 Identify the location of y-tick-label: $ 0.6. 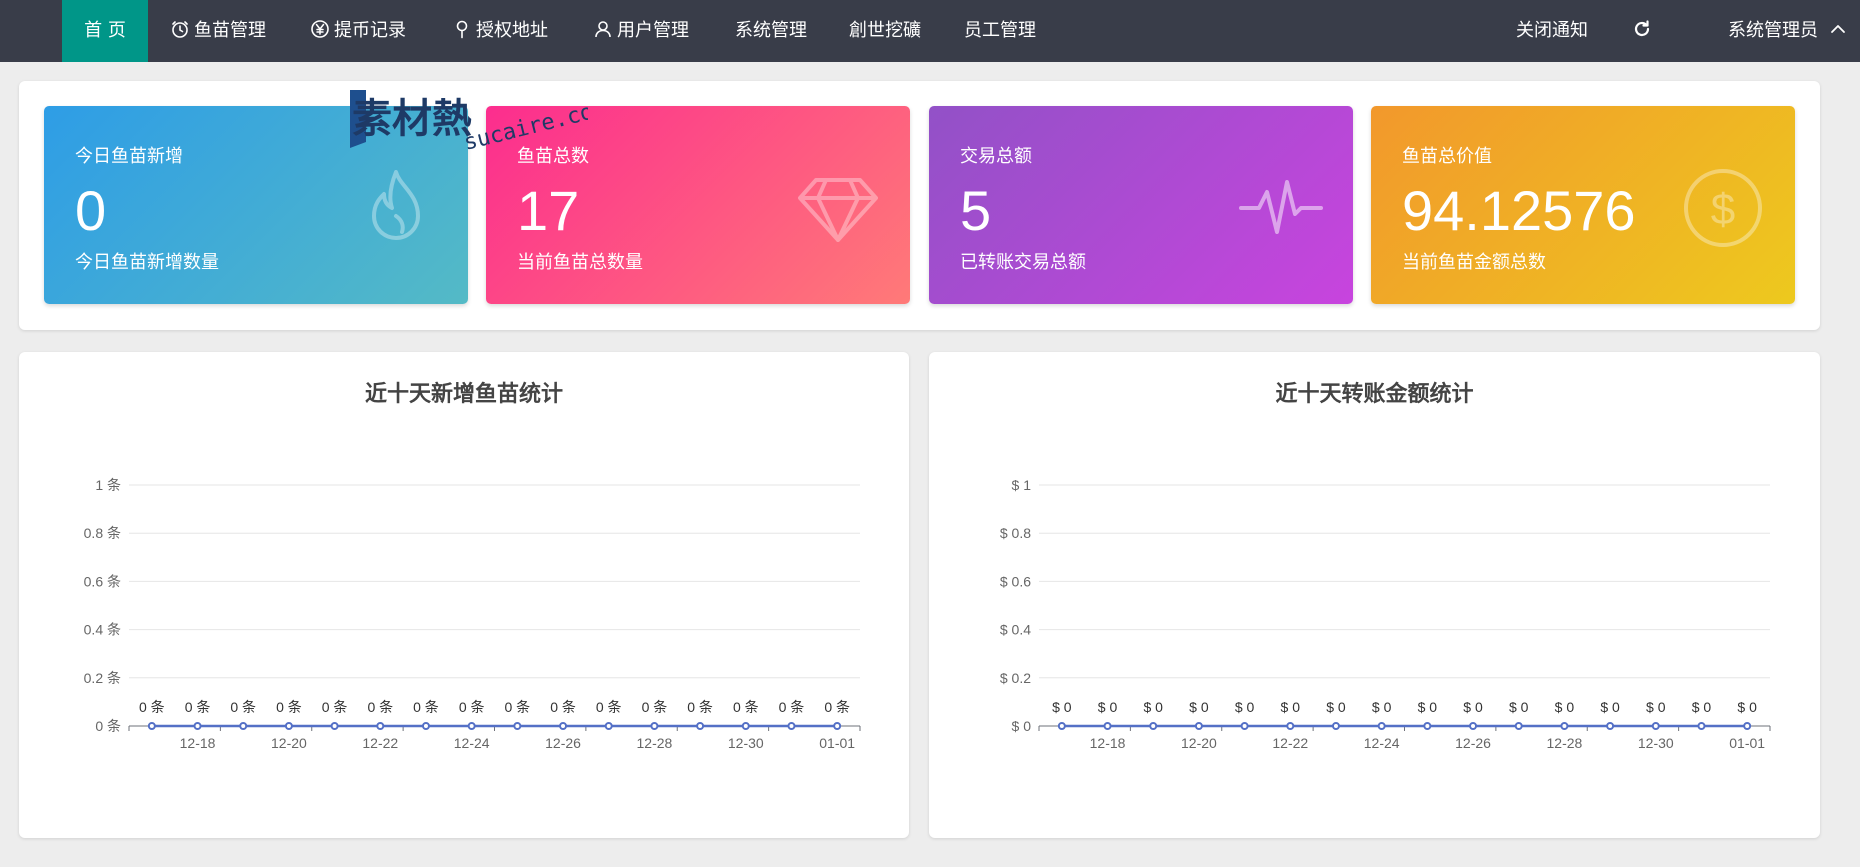
(1015, 581).